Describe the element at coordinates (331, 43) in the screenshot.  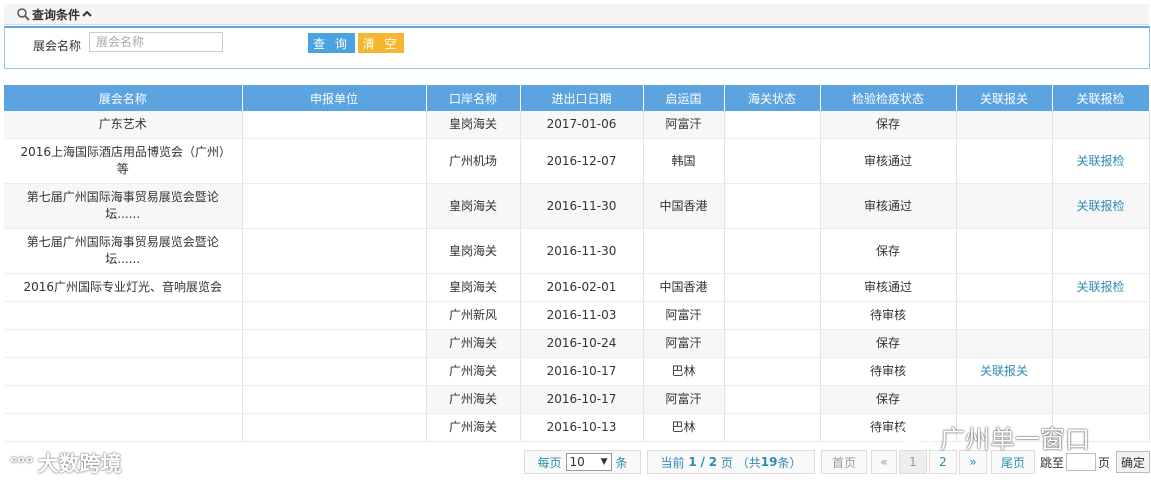
I see `search-button: 查 询` at that location.